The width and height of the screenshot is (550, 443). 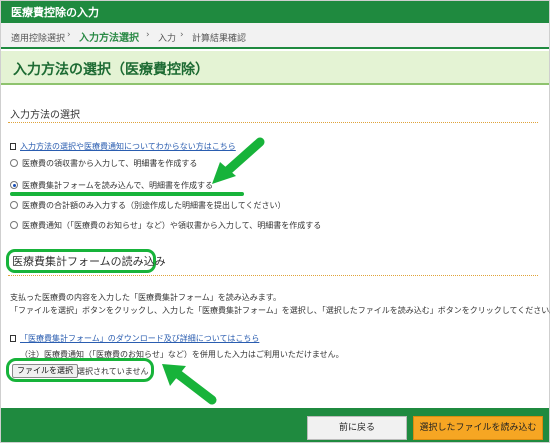 What do you see at coordinates (172, 225) in the screenshot?
I see `option-label: 医療費通知（「医療費のお知らせ」など）や領収書から入力して、明細書を作成する` at bounding box center [172, 225].